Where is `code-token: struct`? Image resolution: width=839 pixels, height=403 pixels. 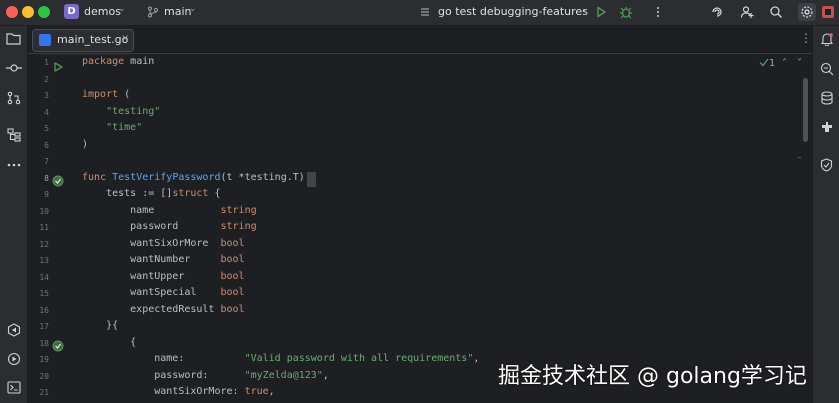
code-token: struct is located at coordinates (190, 193).